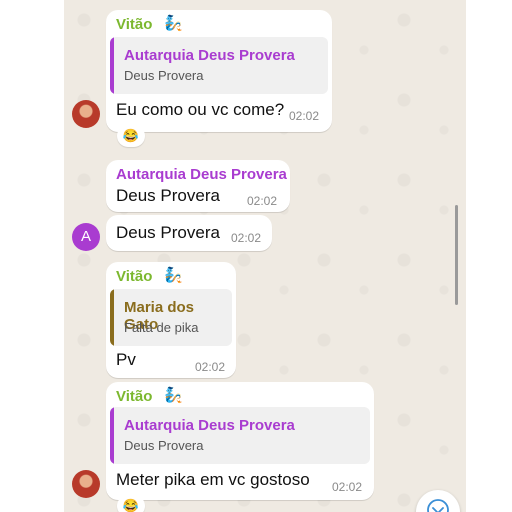  I want to click on scrollbar, so click(456, 255).